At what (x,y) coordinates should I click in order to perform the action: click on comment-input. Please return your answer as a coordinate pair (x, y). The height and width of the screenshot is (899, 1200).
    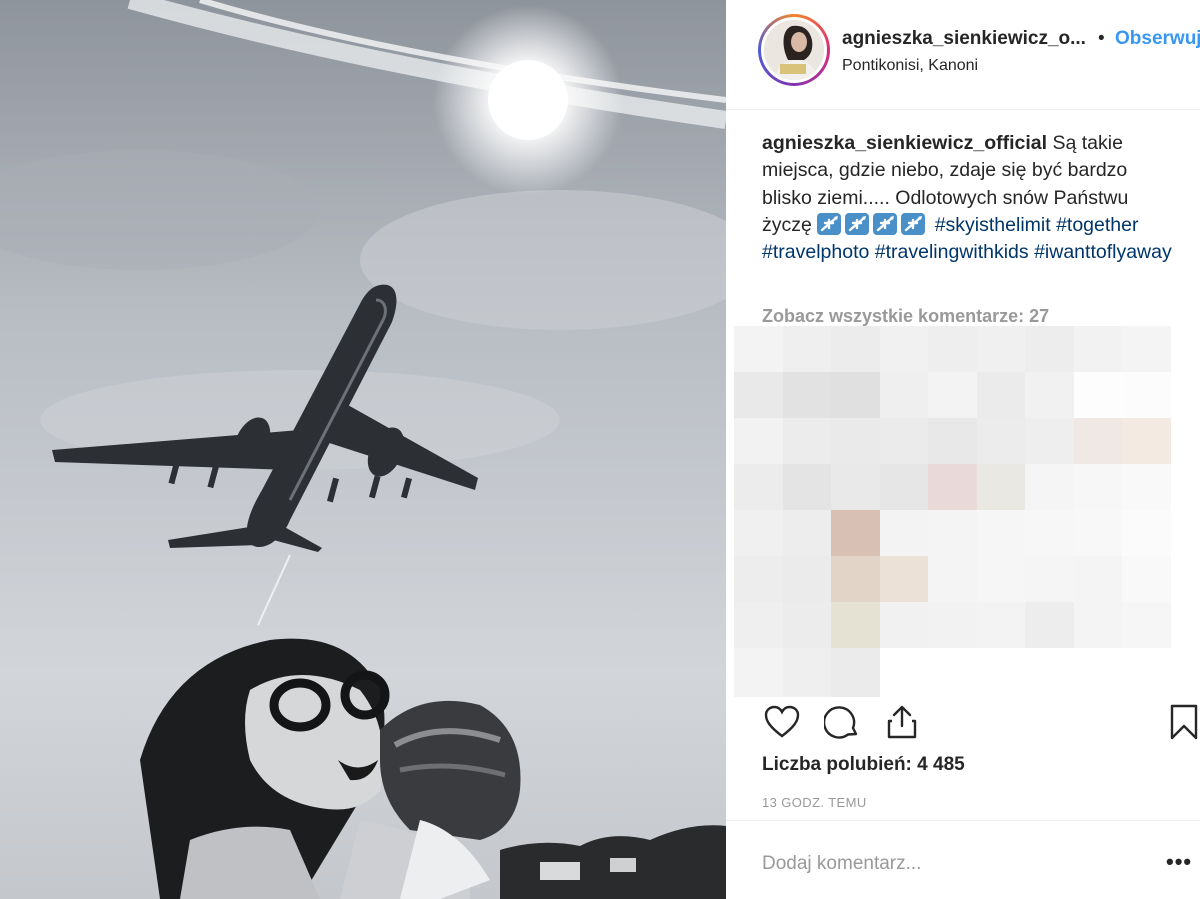
    Looking at the image, I should click on (942, 864).